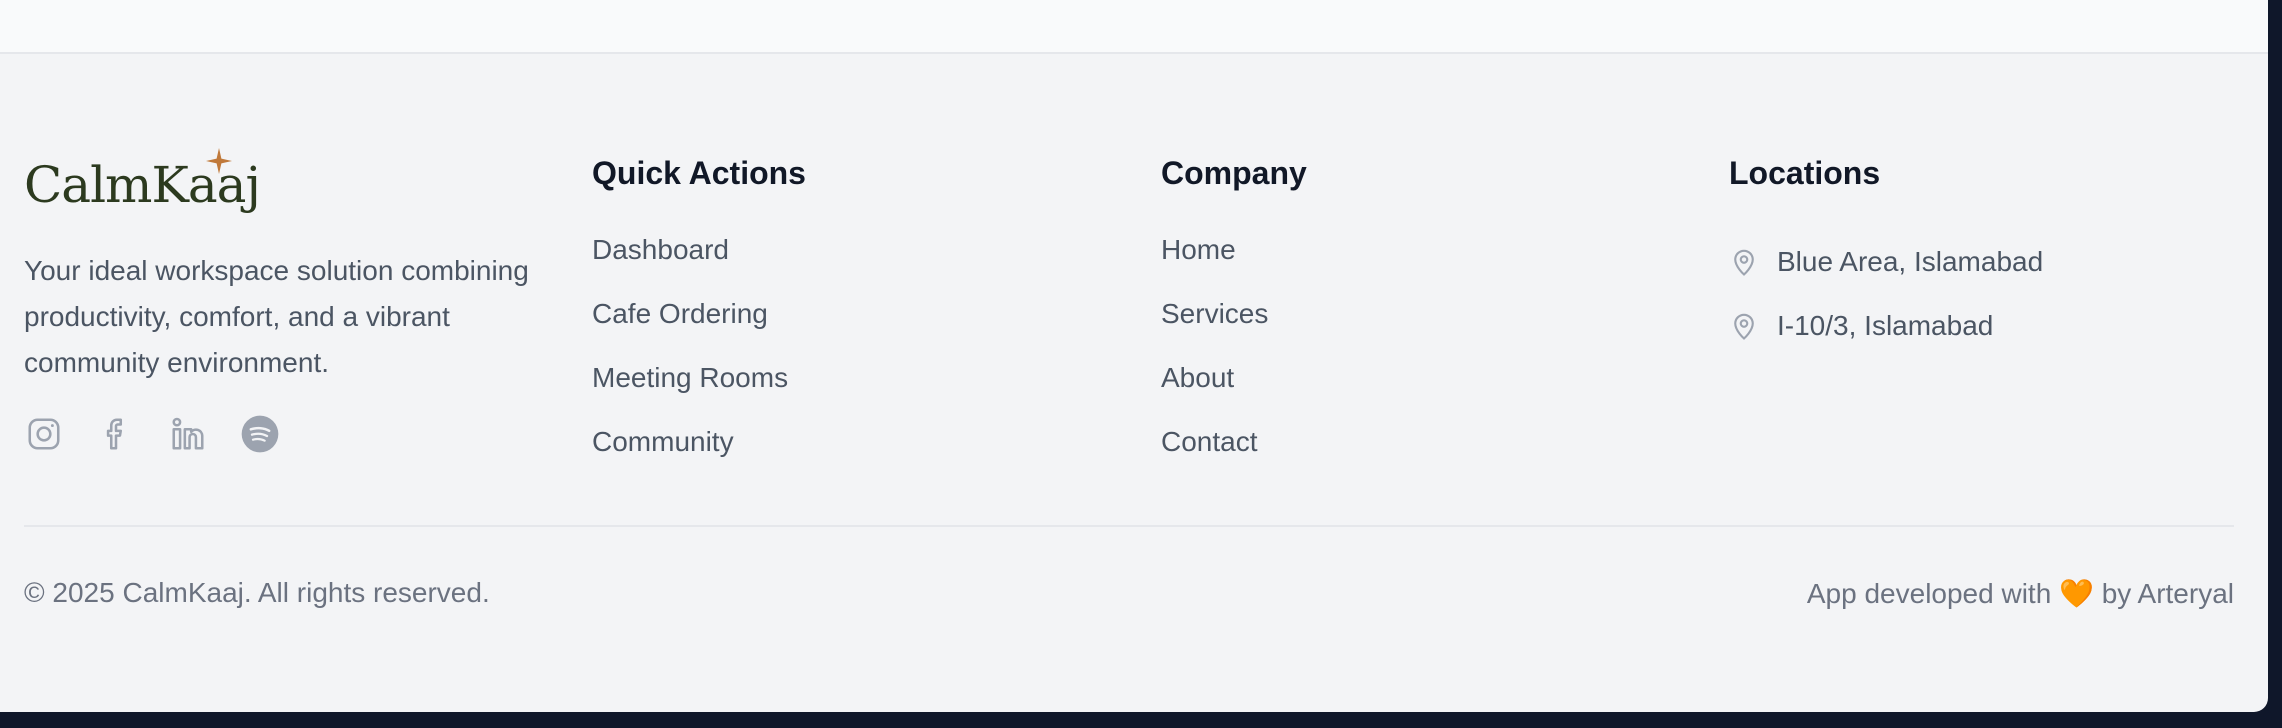 This screenshot has width=2282, height=728. Describe the element at coordinates (699, 173) in the screenshot. I see `quick-actions-heading: Quick Actions` at that location.